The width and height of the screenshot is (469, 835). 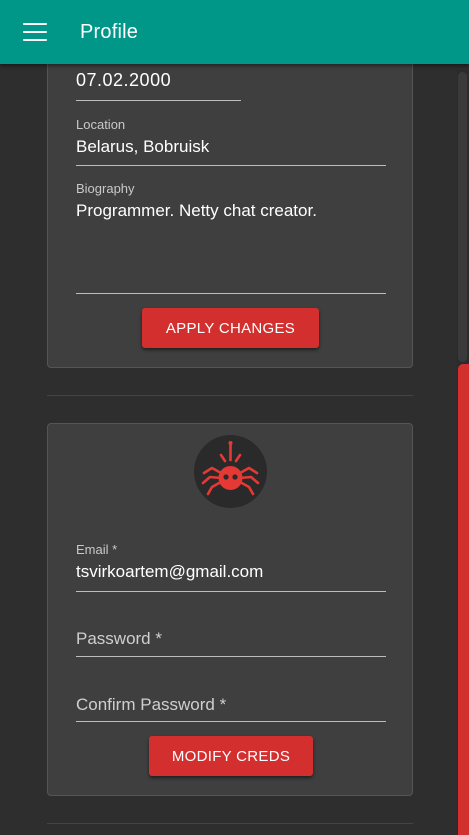 I want to click on password-field: Password *, so click(x=119, y=639).